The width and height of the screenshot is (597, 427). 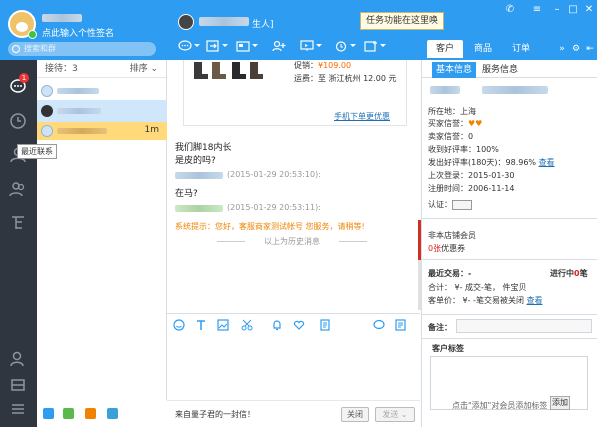 What do you see at coordinates (215, 414) in the screenshot?
I see `promo-link: 来自量子君的一封信！` at bounding box center [215, 414].